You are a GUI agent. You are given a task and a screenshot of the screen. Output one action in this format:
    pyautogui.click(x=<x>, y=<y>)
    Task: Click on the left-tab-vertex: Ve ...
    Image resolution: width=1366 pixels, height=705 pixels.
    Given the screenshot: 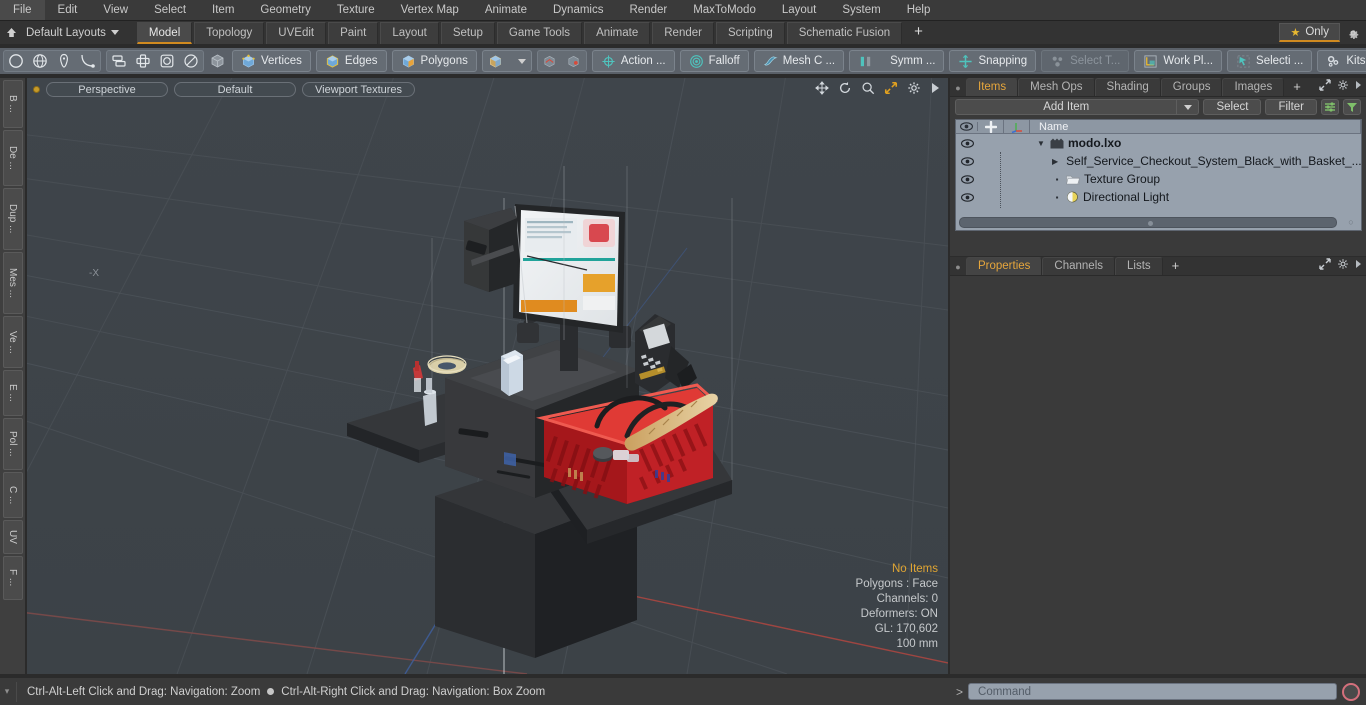 What is the action you would take?
    pyautogui.click(x=12, y=342)
    